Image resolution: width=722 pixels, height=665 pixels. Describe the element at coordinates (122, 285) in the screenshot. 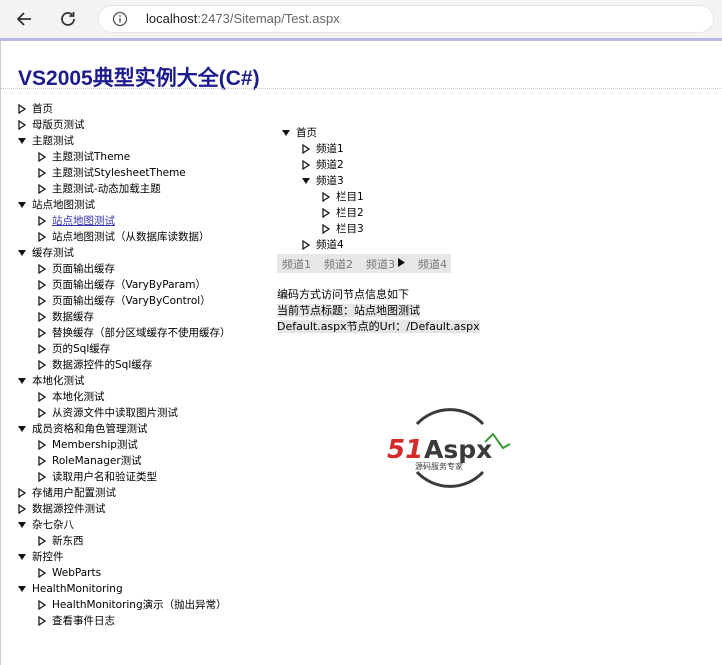

I see `tree-node: 页面输出缓存（VaryByParam）` at that location.